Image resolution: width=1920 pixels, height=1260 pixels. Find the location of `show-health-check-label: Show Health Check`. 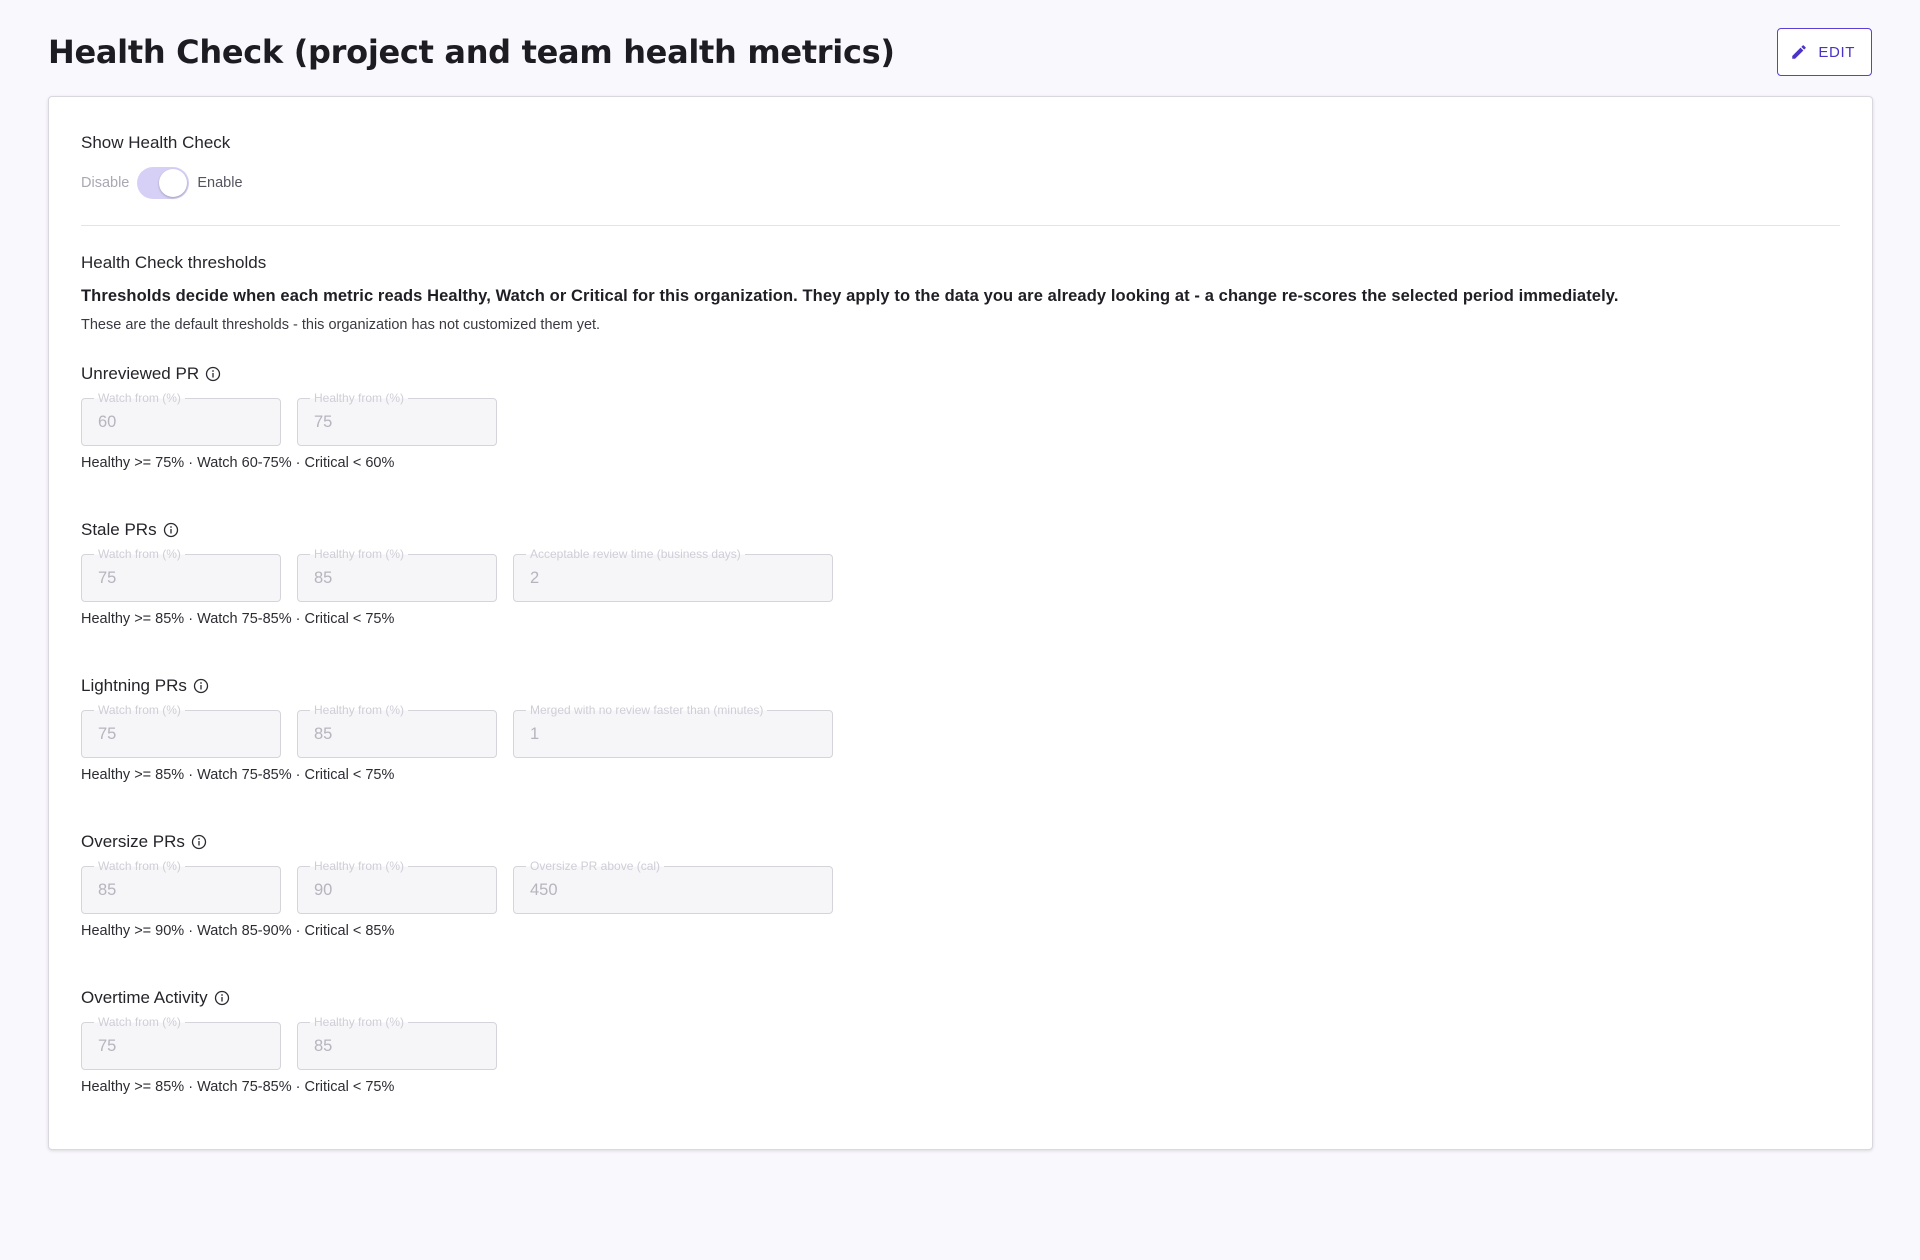

show-health-check-label: Show Health Check is located at coordinates (156, 142).